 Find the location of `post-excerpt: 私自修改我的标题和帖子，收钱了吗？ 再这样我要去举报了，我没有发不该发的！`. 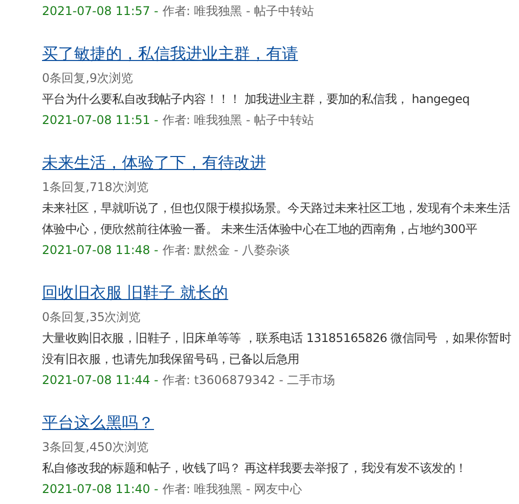

post-excerpt: 私自修改我的标题和帖子，收钱了吗？ 再这样我要去举报了，我没有发不该发的！ is located at coordinates (255, 468).